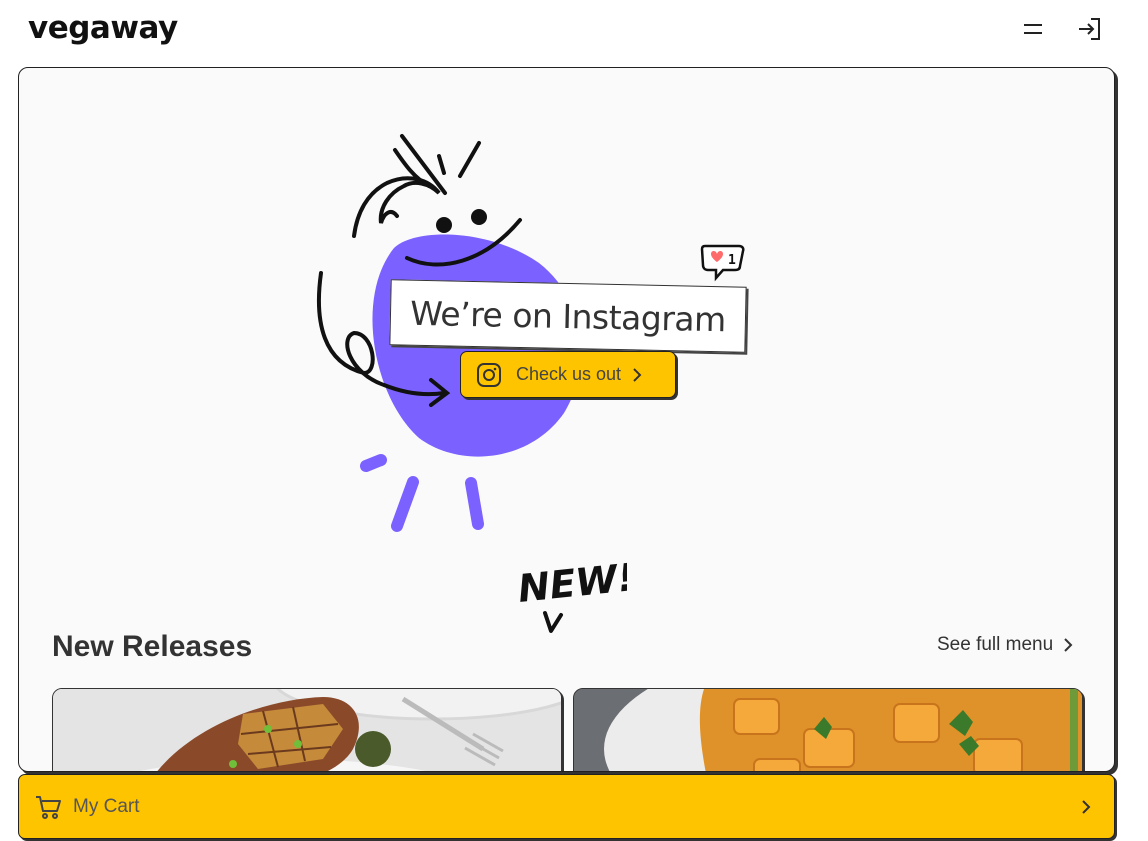 The width and height of the screenshot is (1148, 841). Describe the element at coordinates (995, 644) in the screenshot. I see `see-full-menu-label: See full menu` at that location.